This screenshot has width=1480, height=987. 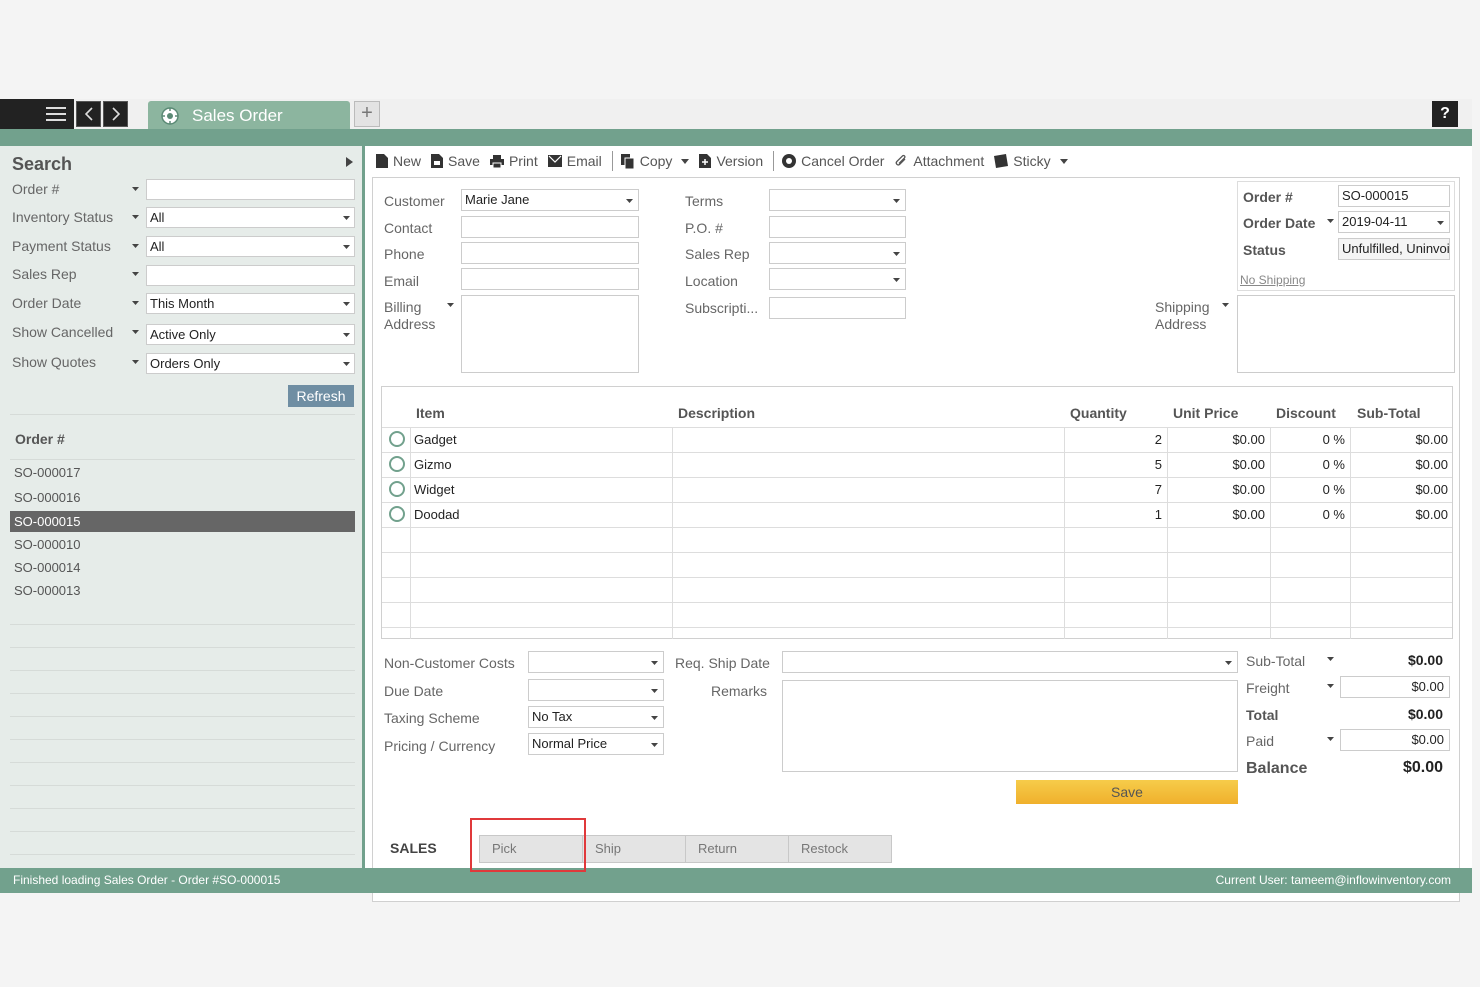 I want to click on order-list-item-selected: SO-000015, so click(x=182, y=521).